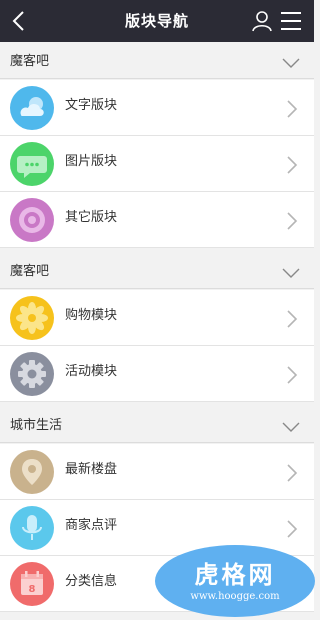 This screenshot has height=620, width=320. Describe the element at coordinates (32, 589) in the screenshot. I see `svg-text: 8` at that location.